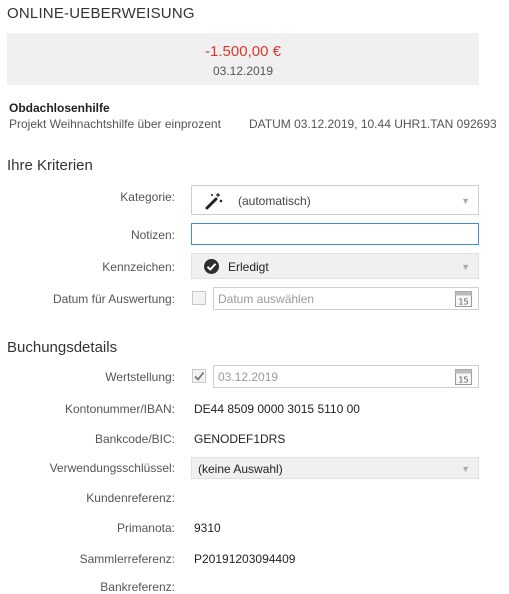  Describe the element at coordinates (240, 439) in the screenshot. I see `bic-value: GENODEF1DRS` at that location.